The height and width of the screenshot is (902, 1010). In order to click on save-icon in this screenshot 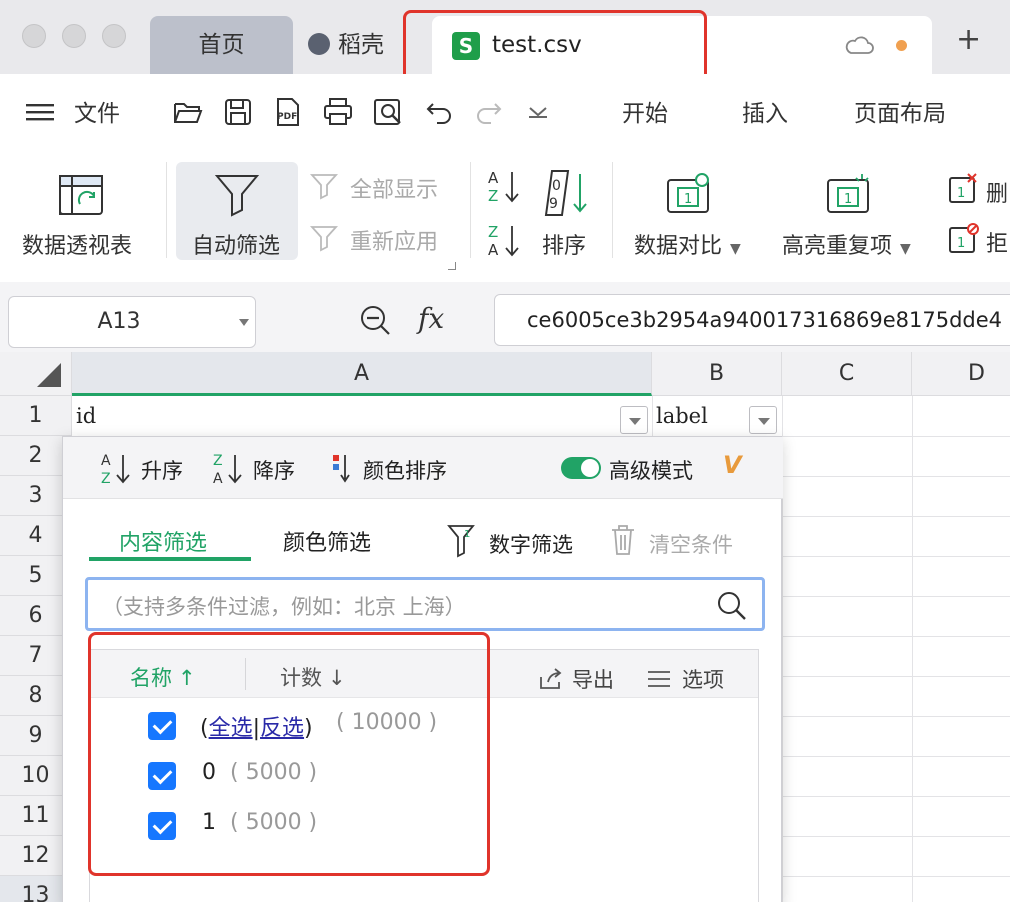, I will do `click(238, 112)`.